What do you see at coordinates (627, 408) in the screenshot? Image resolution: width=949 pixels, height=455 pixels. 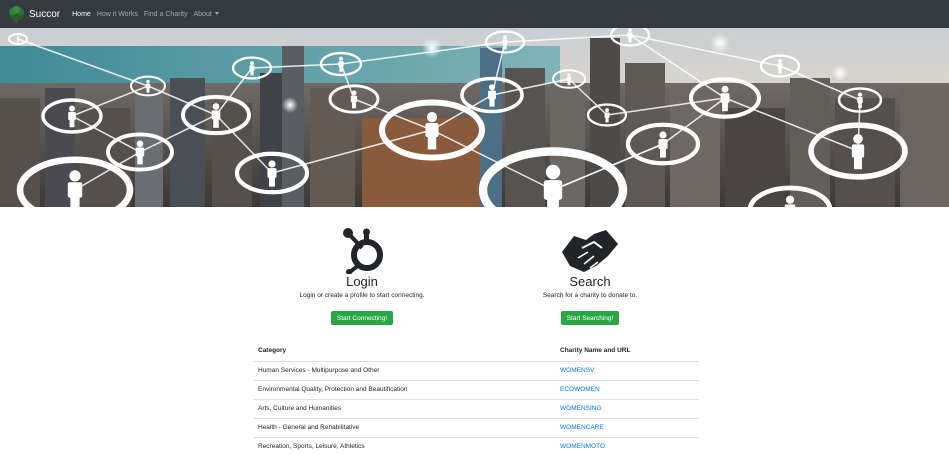 I see `charity-cell: WOMENSING` at bounding box center [627, 408].